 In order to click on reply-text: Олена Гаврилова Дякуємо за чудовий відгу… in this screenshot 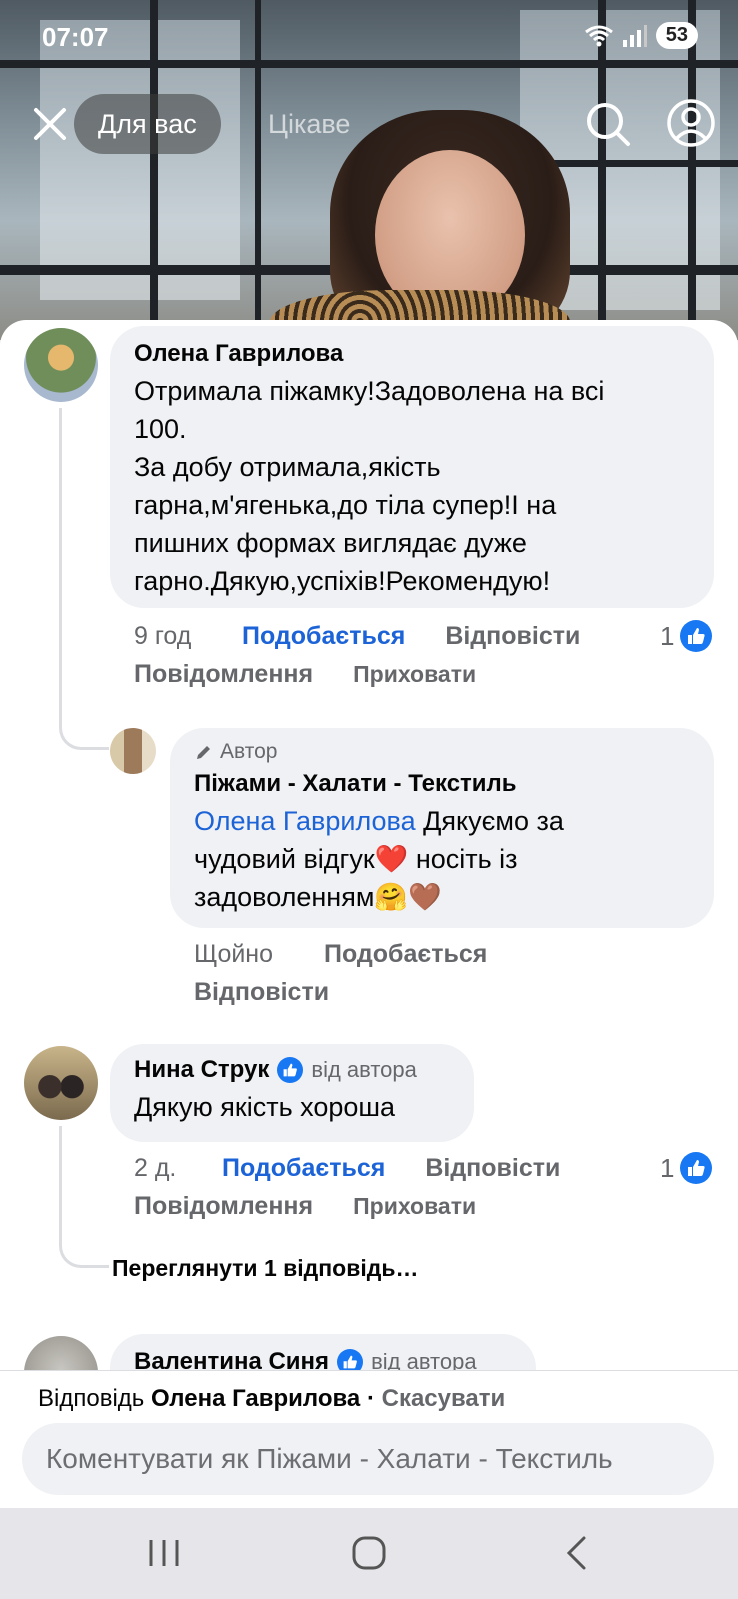, I will do `click(379, 859)`.